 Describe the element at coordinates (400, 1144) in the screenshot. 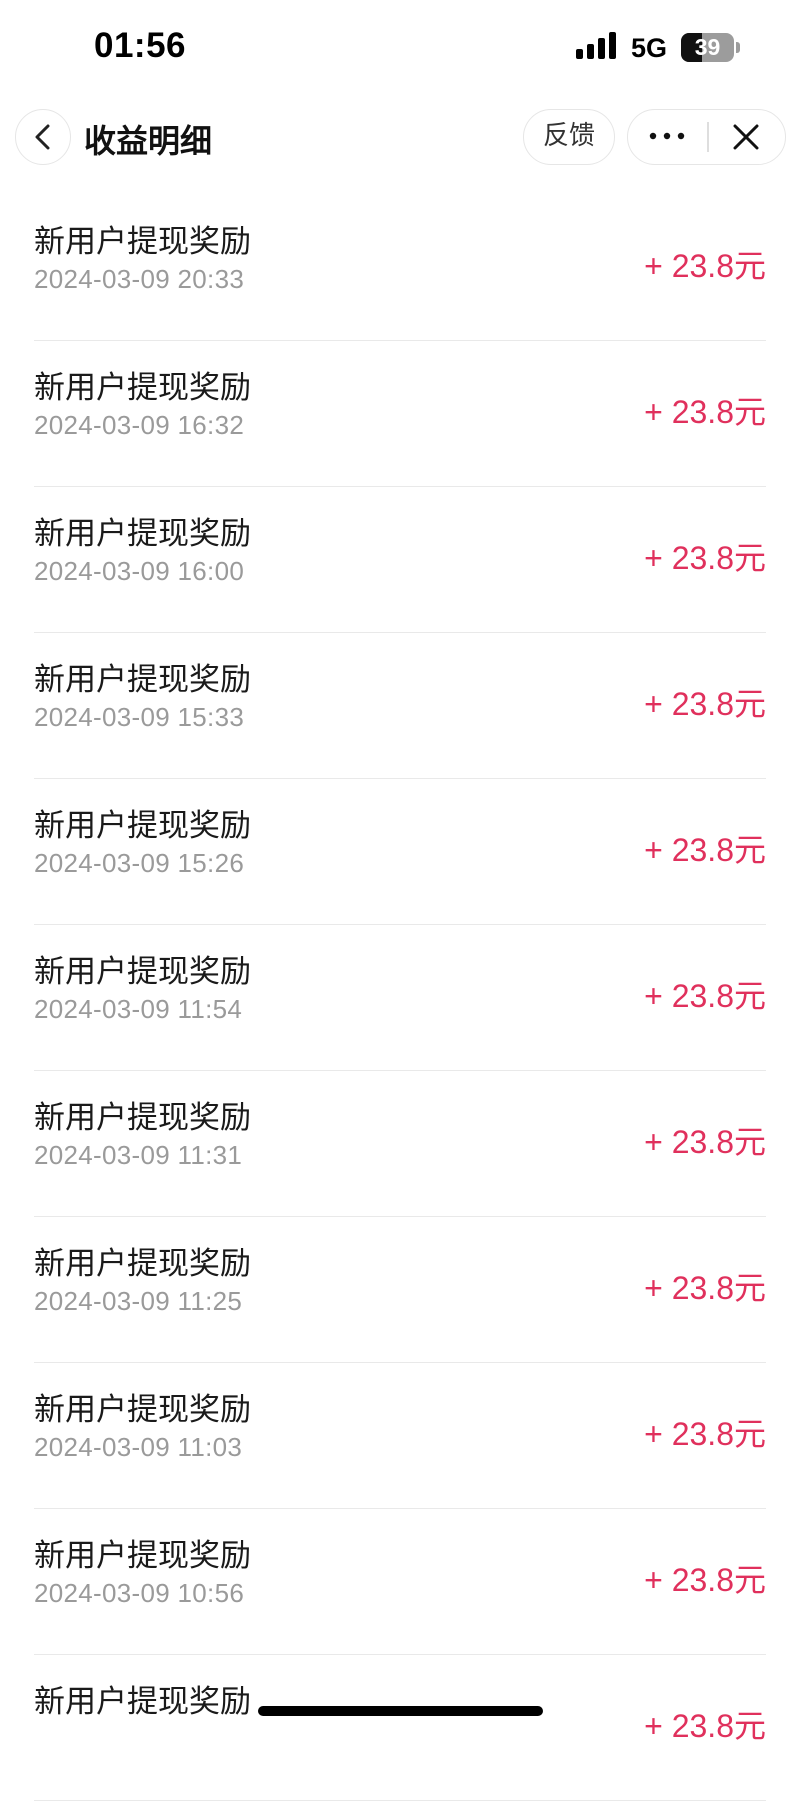

I see `list-item: 新用户提现奖励 2024-03-09 11:31 + 23.8元` at that location.